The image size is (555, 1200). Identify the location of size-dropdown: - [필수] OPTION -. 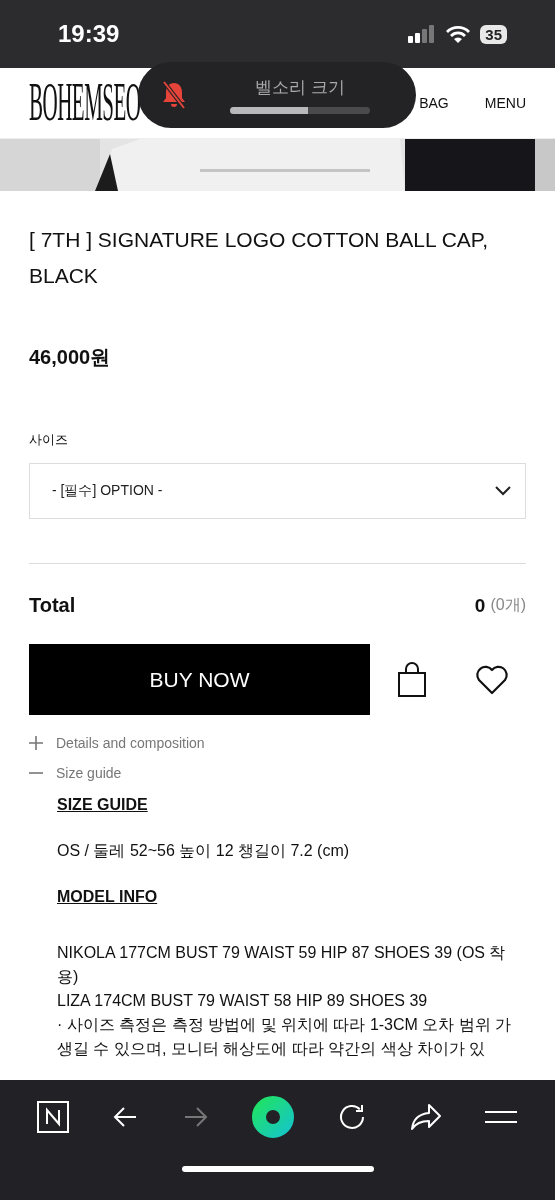
(277, 491).